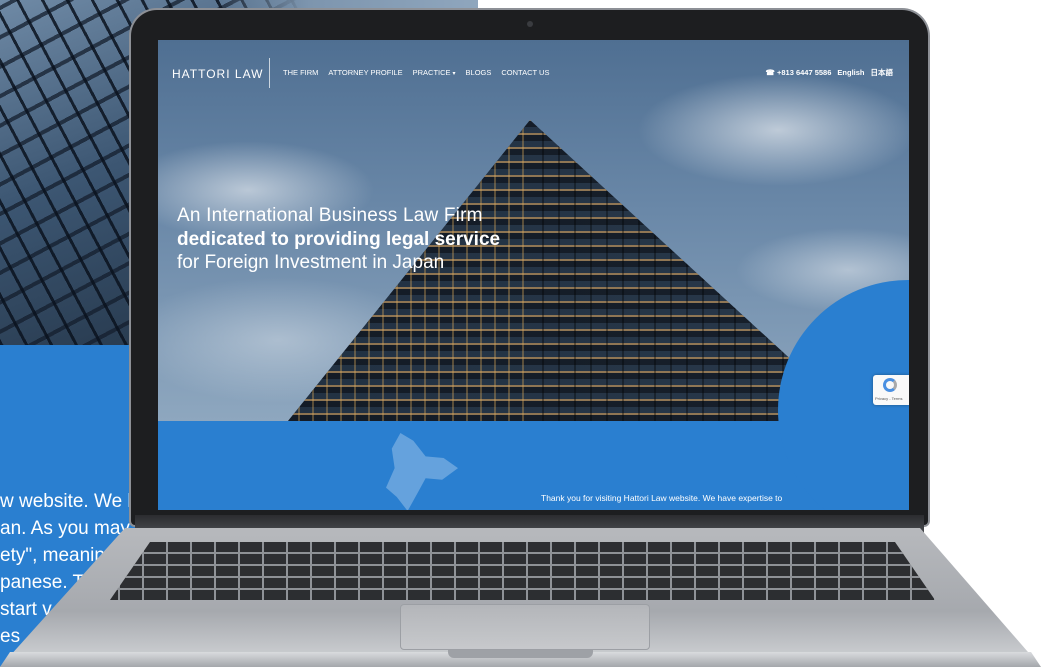  What do you see at coordinates (311, 262) in the screenshot?
I see `hero-line-3: for Foreign Investment in Japan` at bounding box center [311, 262].